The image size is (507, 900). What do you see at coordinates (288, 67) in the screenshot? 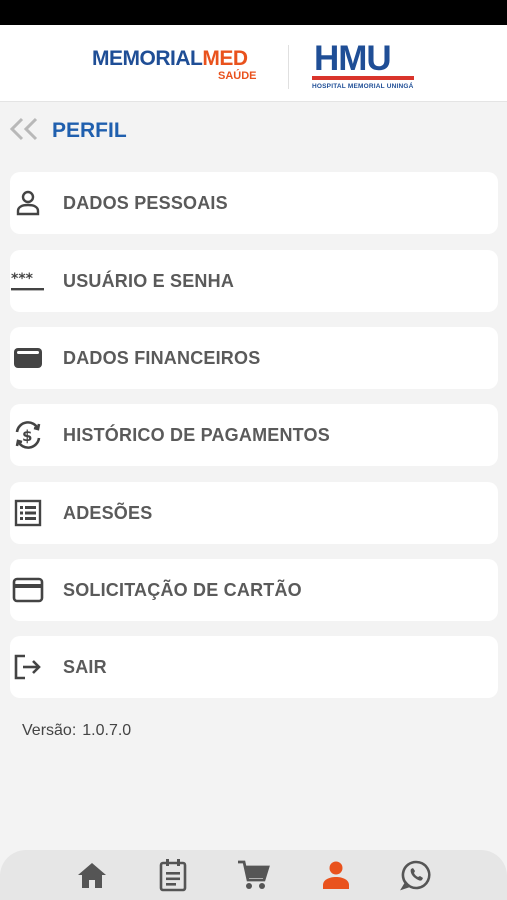
I see `logo-divider` at bounding box center [288, 67].